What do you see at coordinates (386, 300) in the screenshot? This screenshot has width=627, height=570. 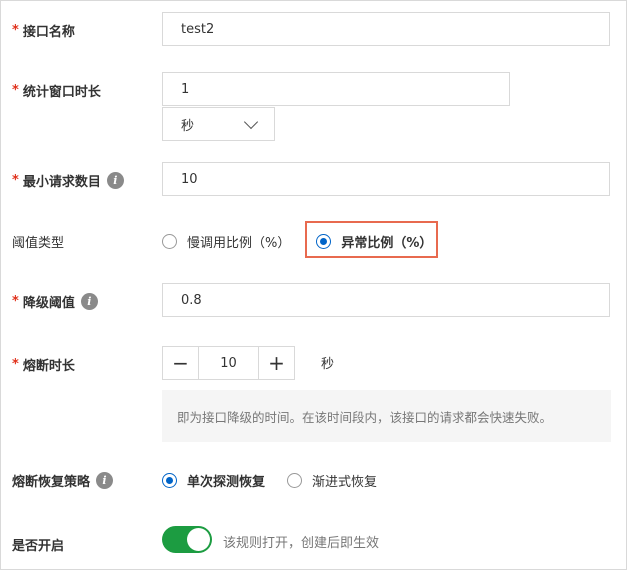 I see `degrade-threshold-input: 0.8` at bounding box center [386, 300].